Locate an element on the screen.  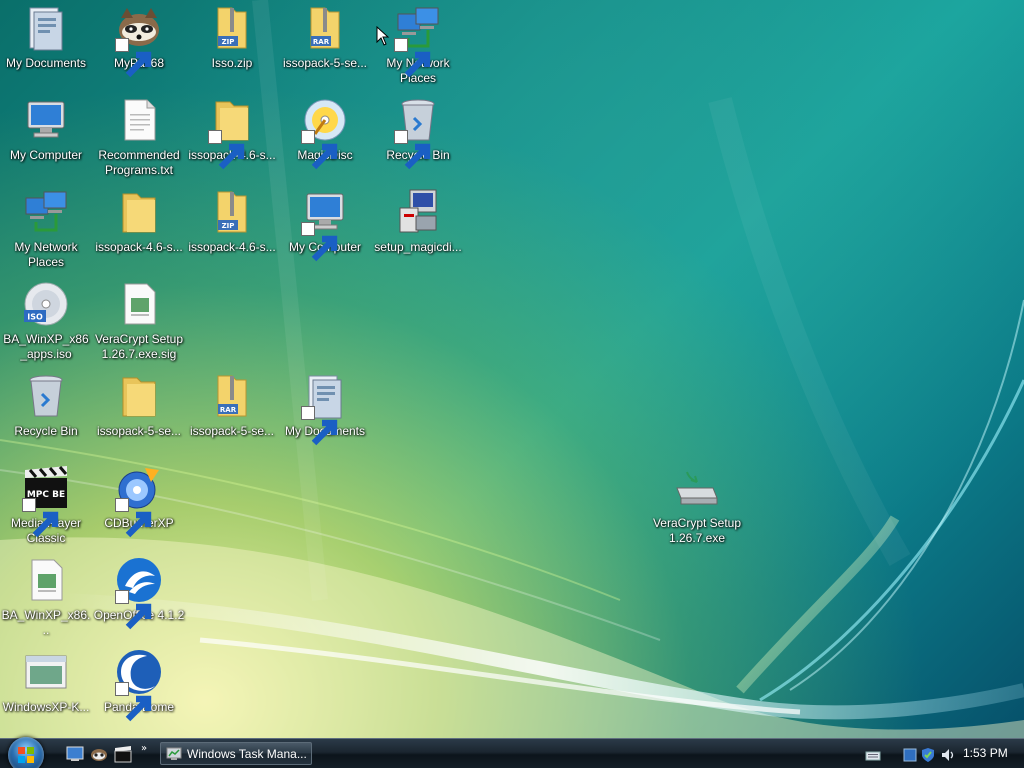
desktop-icon-my-computer: My Computer is located at coordinates (46, 141).